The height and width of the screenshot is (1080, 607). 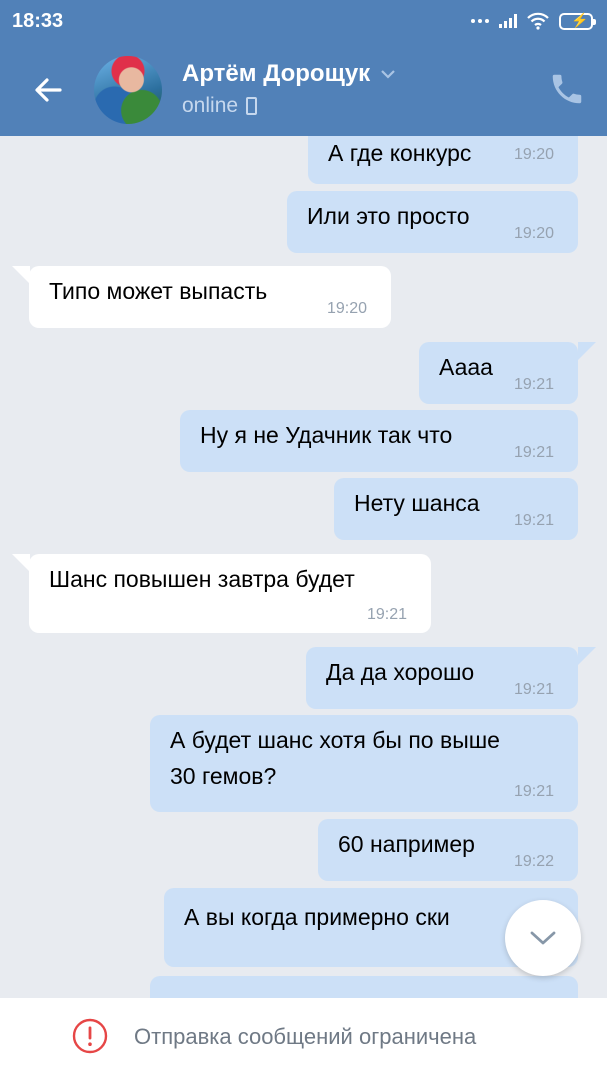 I want to click on message-bubble: Типо может выпасть 19:20, so click(x=210, y=297).